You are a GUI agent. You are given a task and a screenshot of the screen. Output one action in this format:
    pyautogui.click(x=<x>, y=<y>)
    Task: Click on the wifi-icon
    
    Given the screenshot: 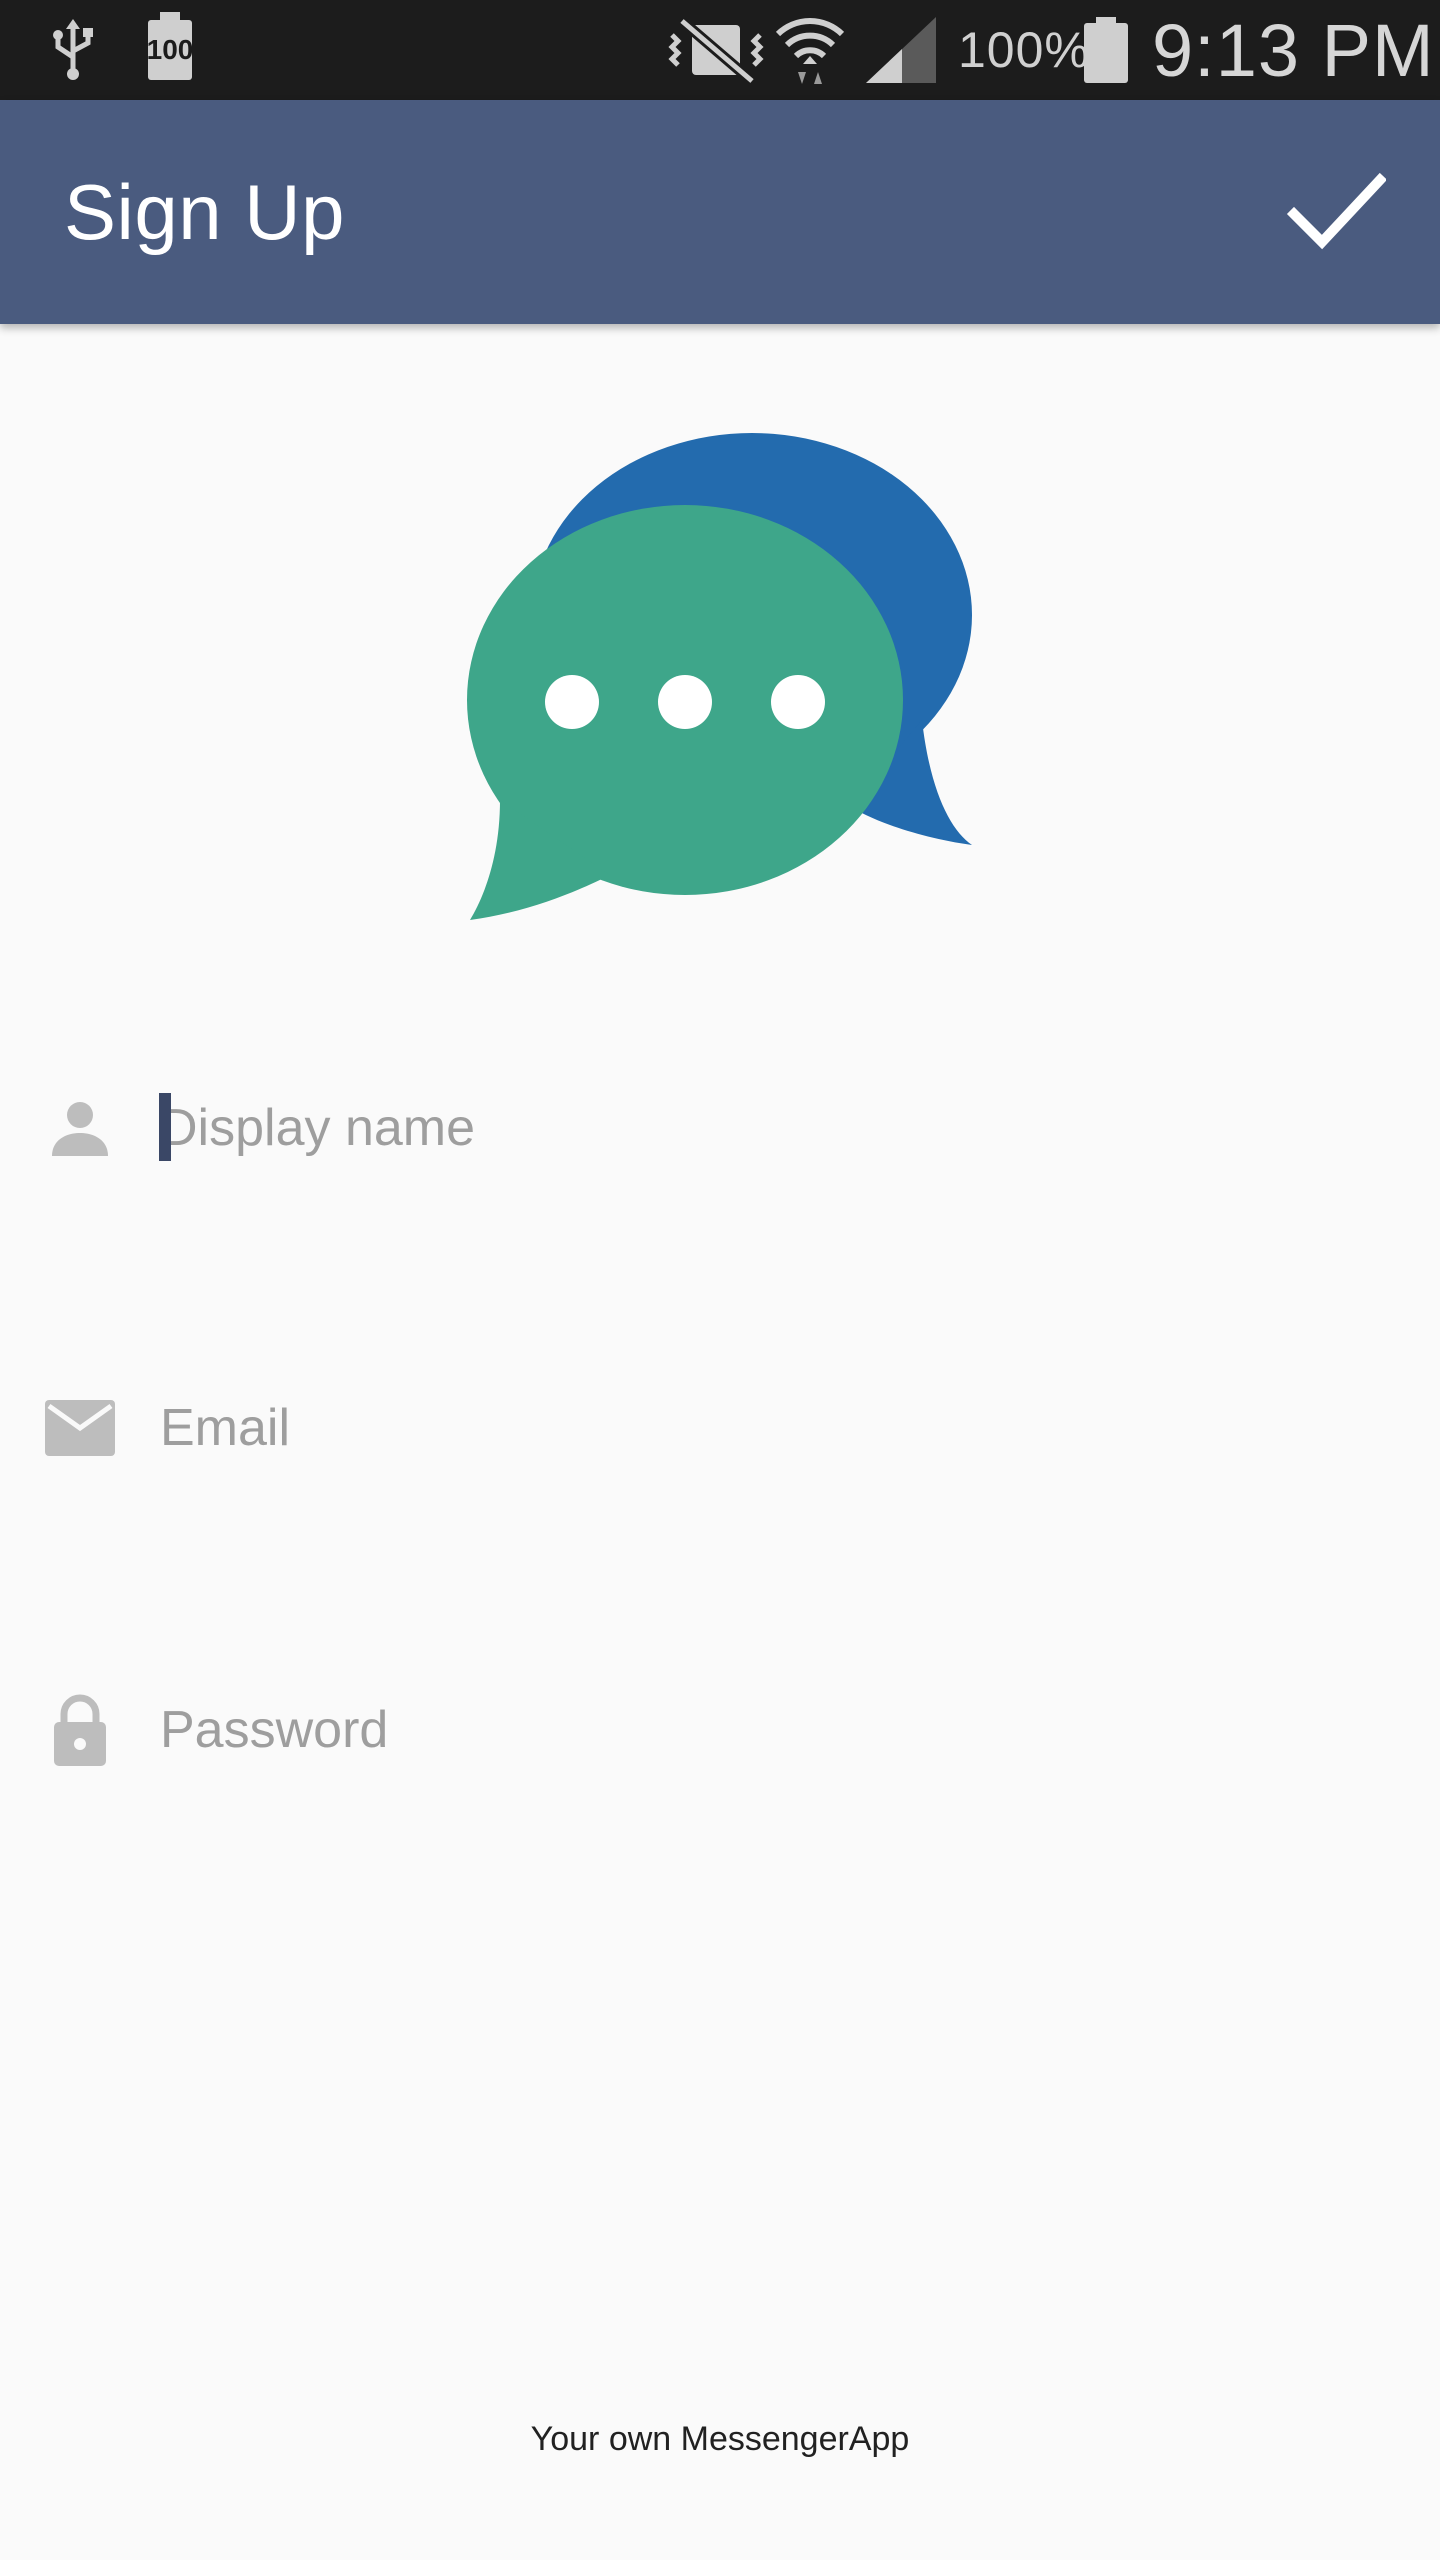 What is the action you would take?
    pyautogui.click(x=810, y=50)
    